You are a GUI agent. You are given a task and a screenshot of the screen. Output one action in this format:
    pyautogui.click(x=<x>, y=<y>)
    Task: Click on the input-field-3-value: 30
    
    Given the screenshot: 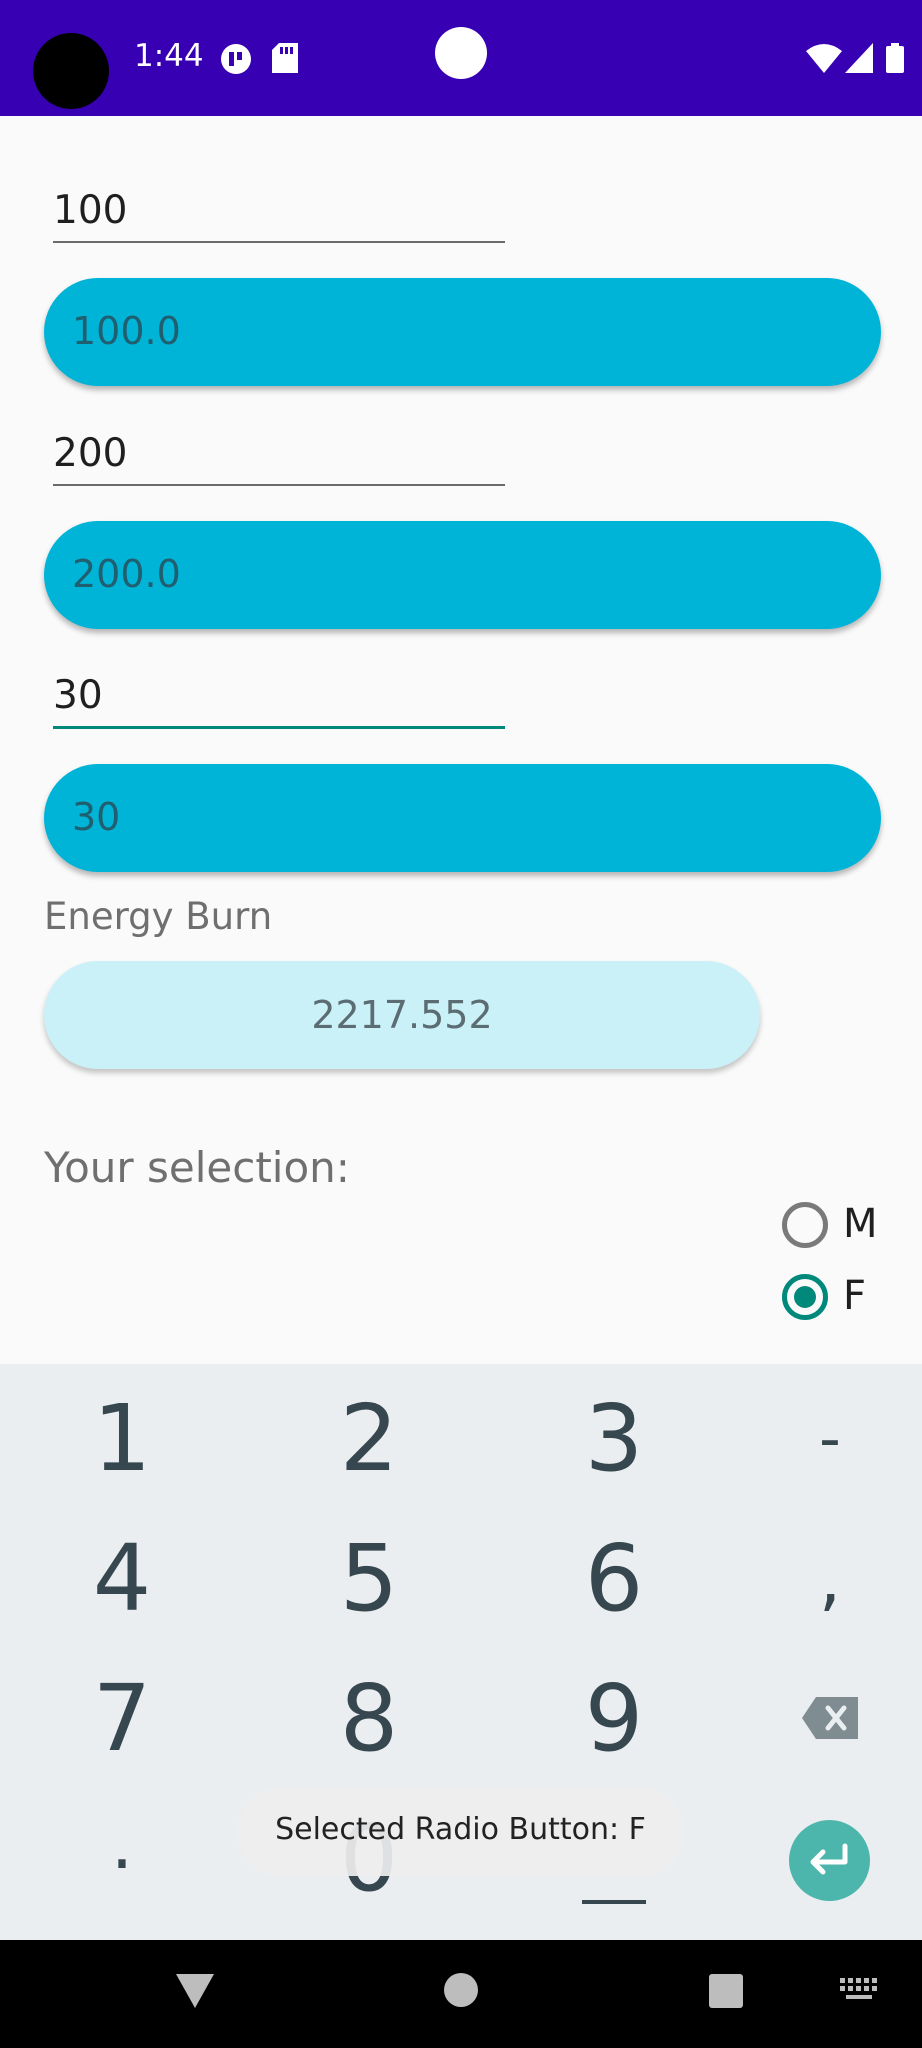 What is the action you would take?
    pyautogui.click(x=78, y=695)
    